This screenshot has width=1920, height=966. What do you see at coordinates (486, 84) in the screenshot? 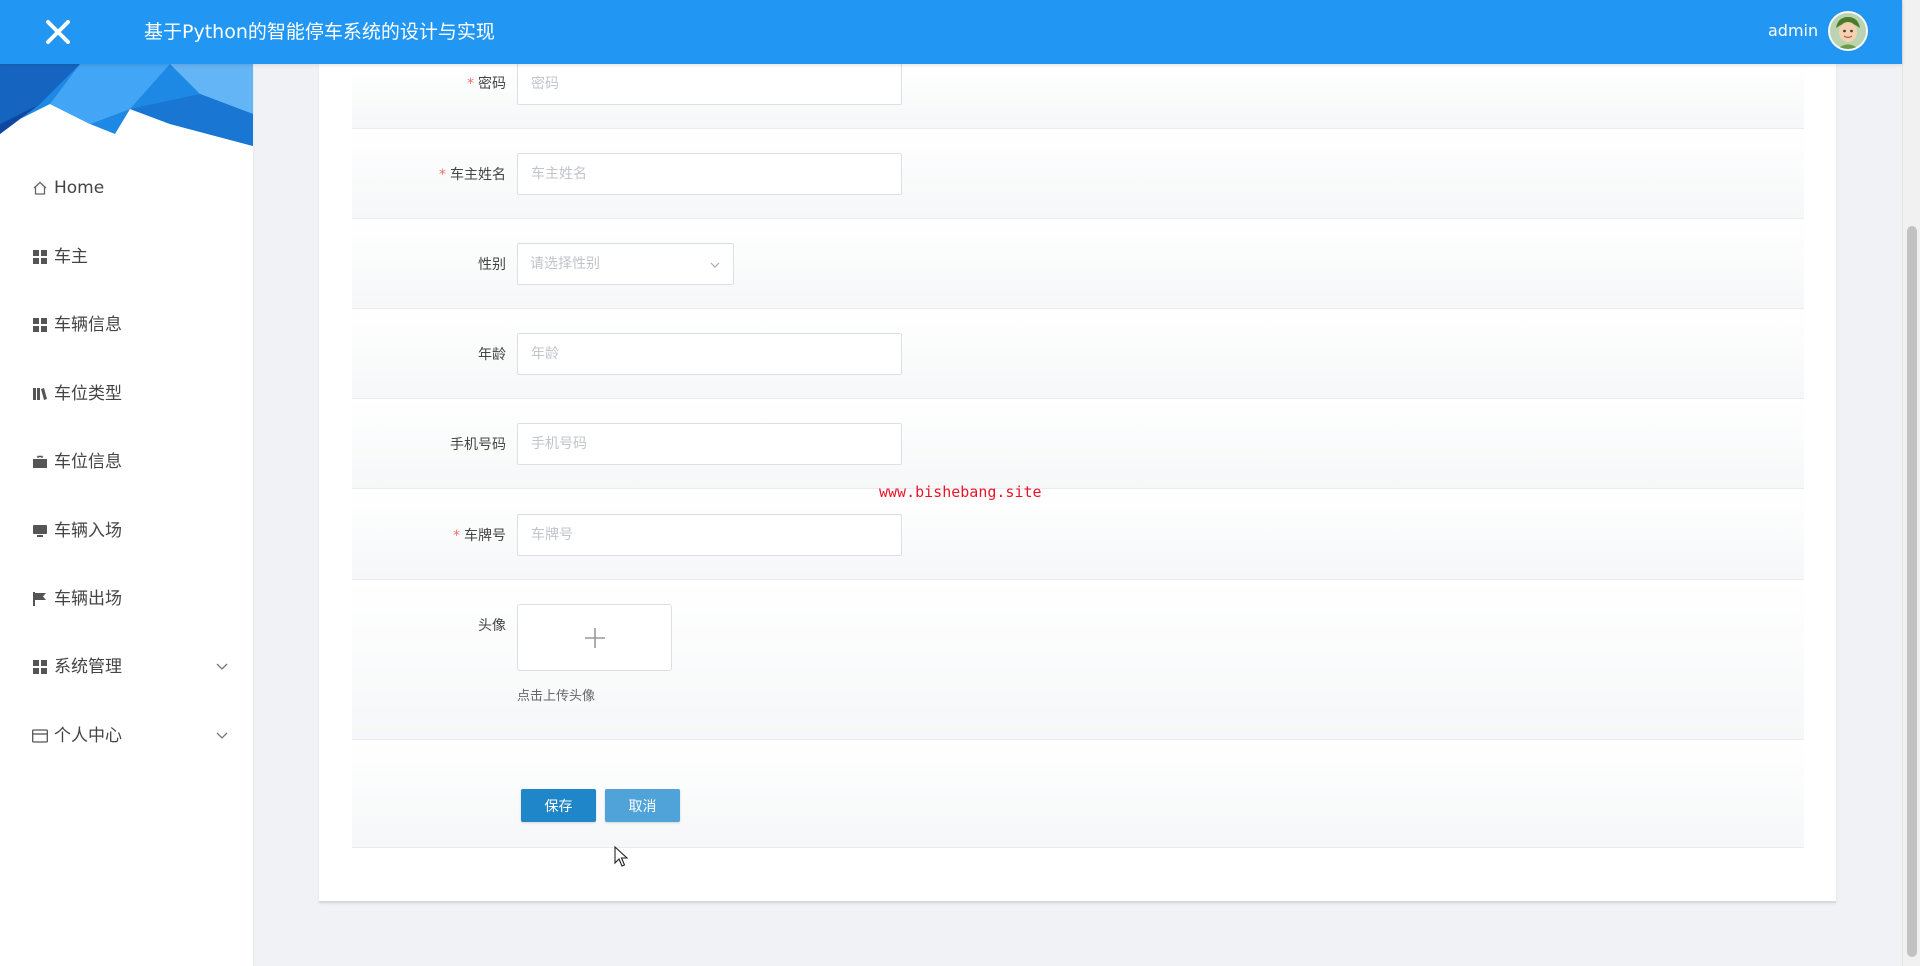
I see `password-label: * 密码` at bounding box center [486, 84].